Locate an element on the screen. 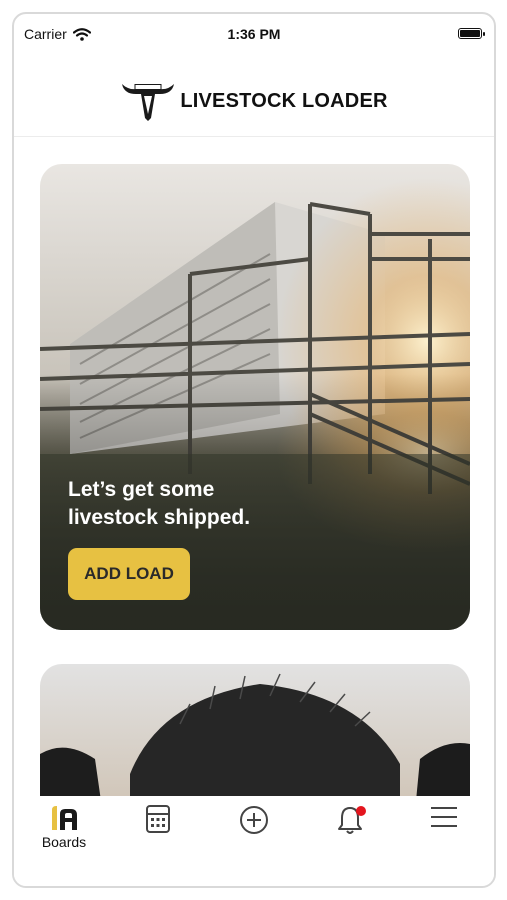 Image resolution: width=507 pixels, height=900 pixels. plus-circle-icon is located at coordinates (254, 820).